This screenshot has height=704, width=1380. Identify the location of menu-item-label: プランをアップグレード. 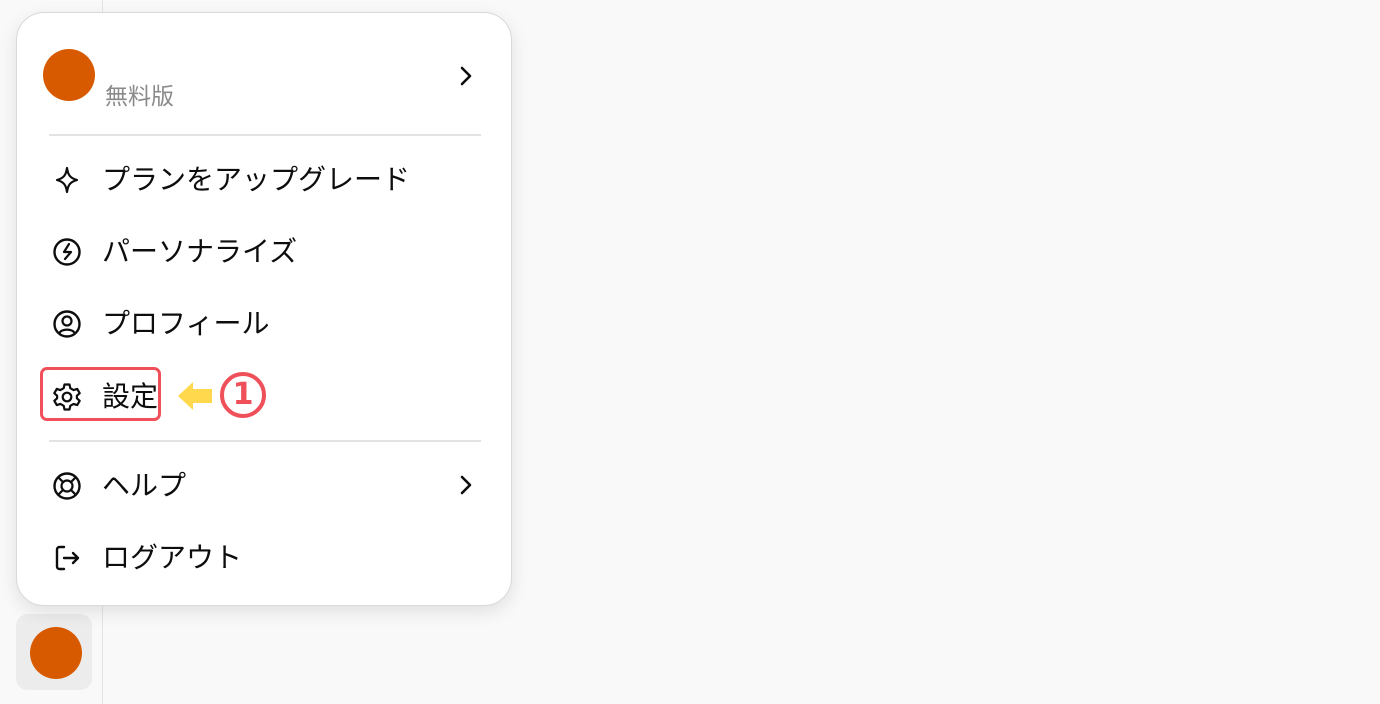
(256, 179).